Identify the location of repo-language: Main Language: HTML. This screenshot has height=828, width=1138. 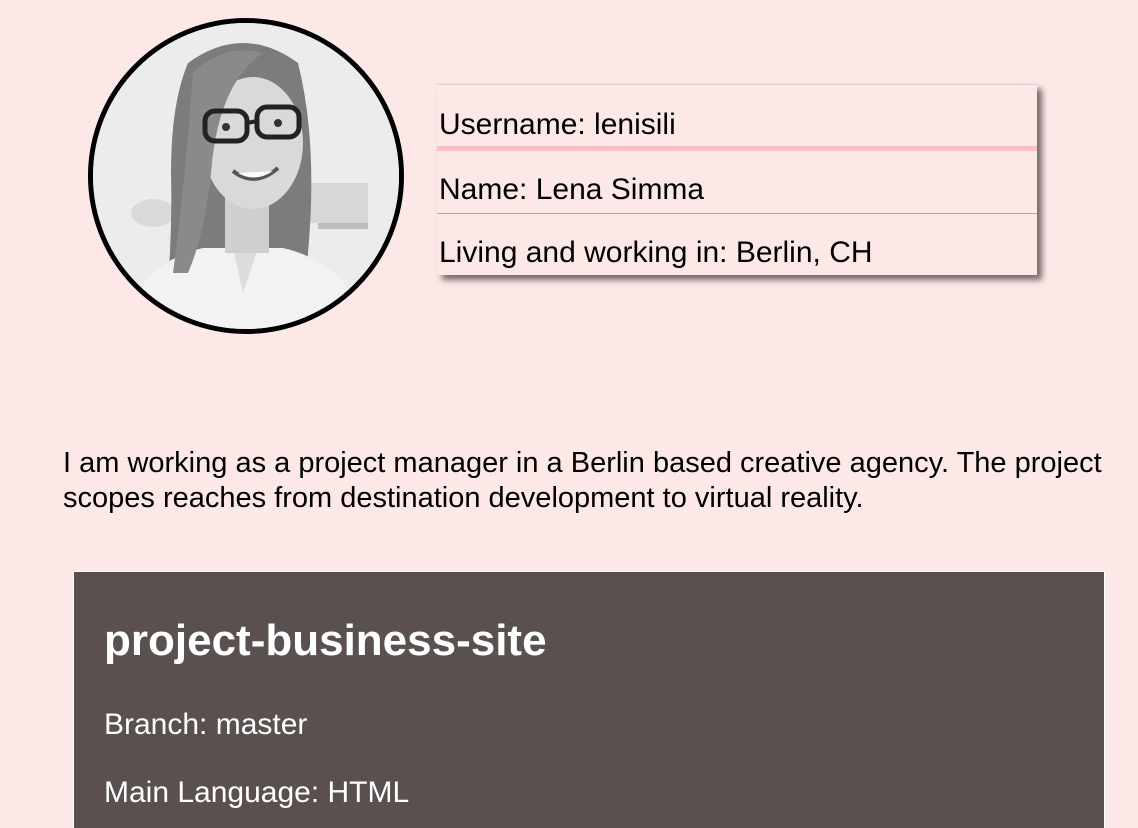
(257, 792).